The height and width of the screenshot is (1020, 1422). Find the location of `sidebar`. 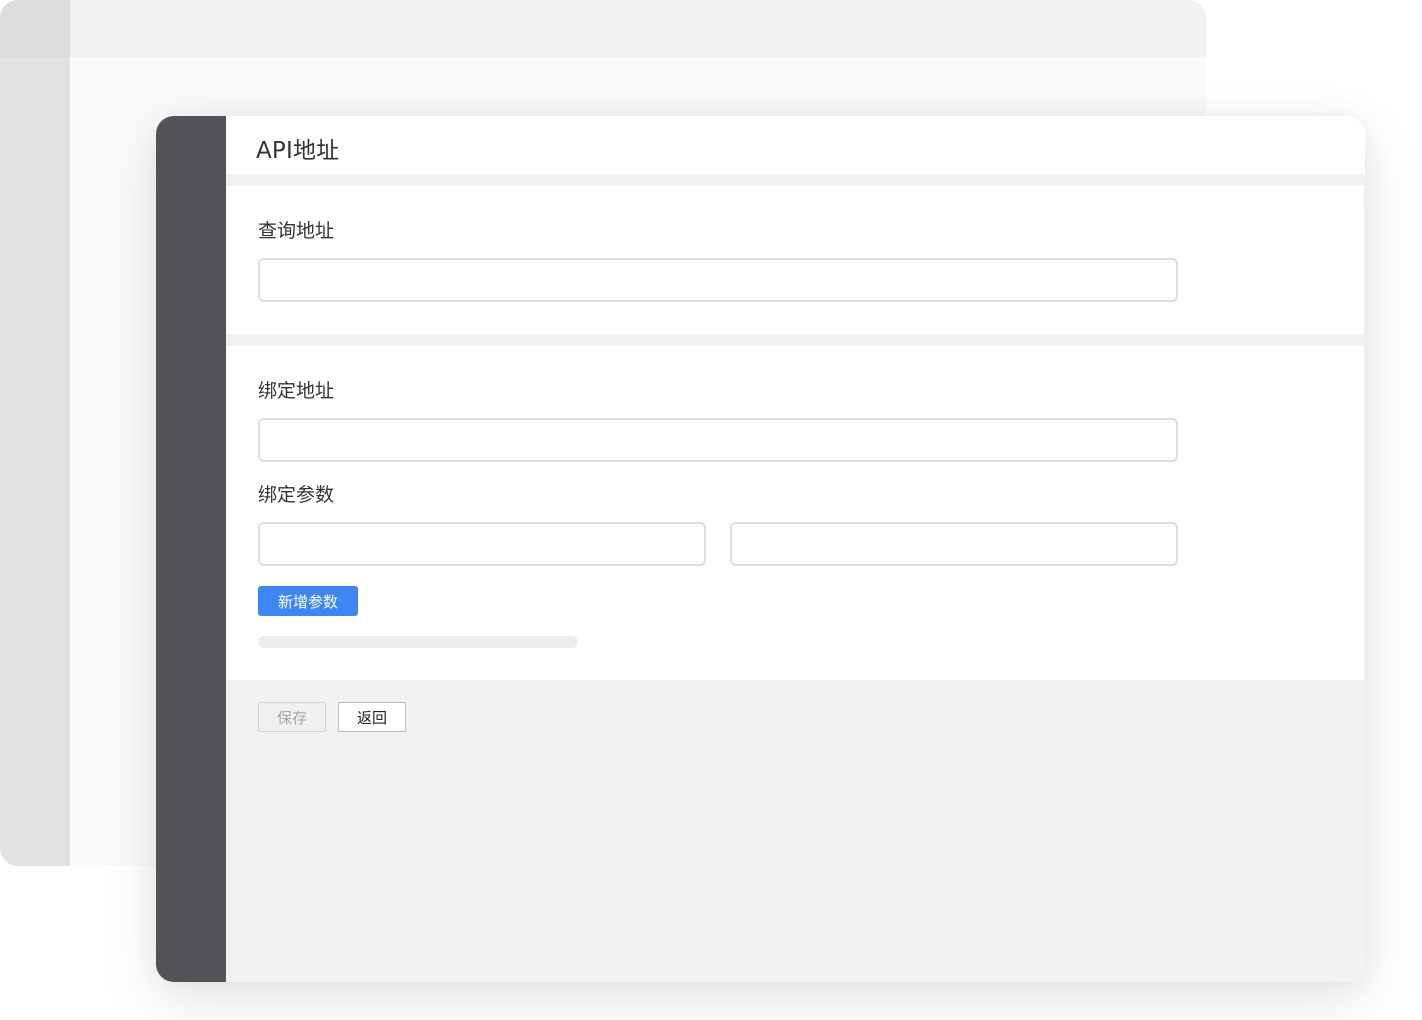

sidebar is located at coordinates (191, 549).